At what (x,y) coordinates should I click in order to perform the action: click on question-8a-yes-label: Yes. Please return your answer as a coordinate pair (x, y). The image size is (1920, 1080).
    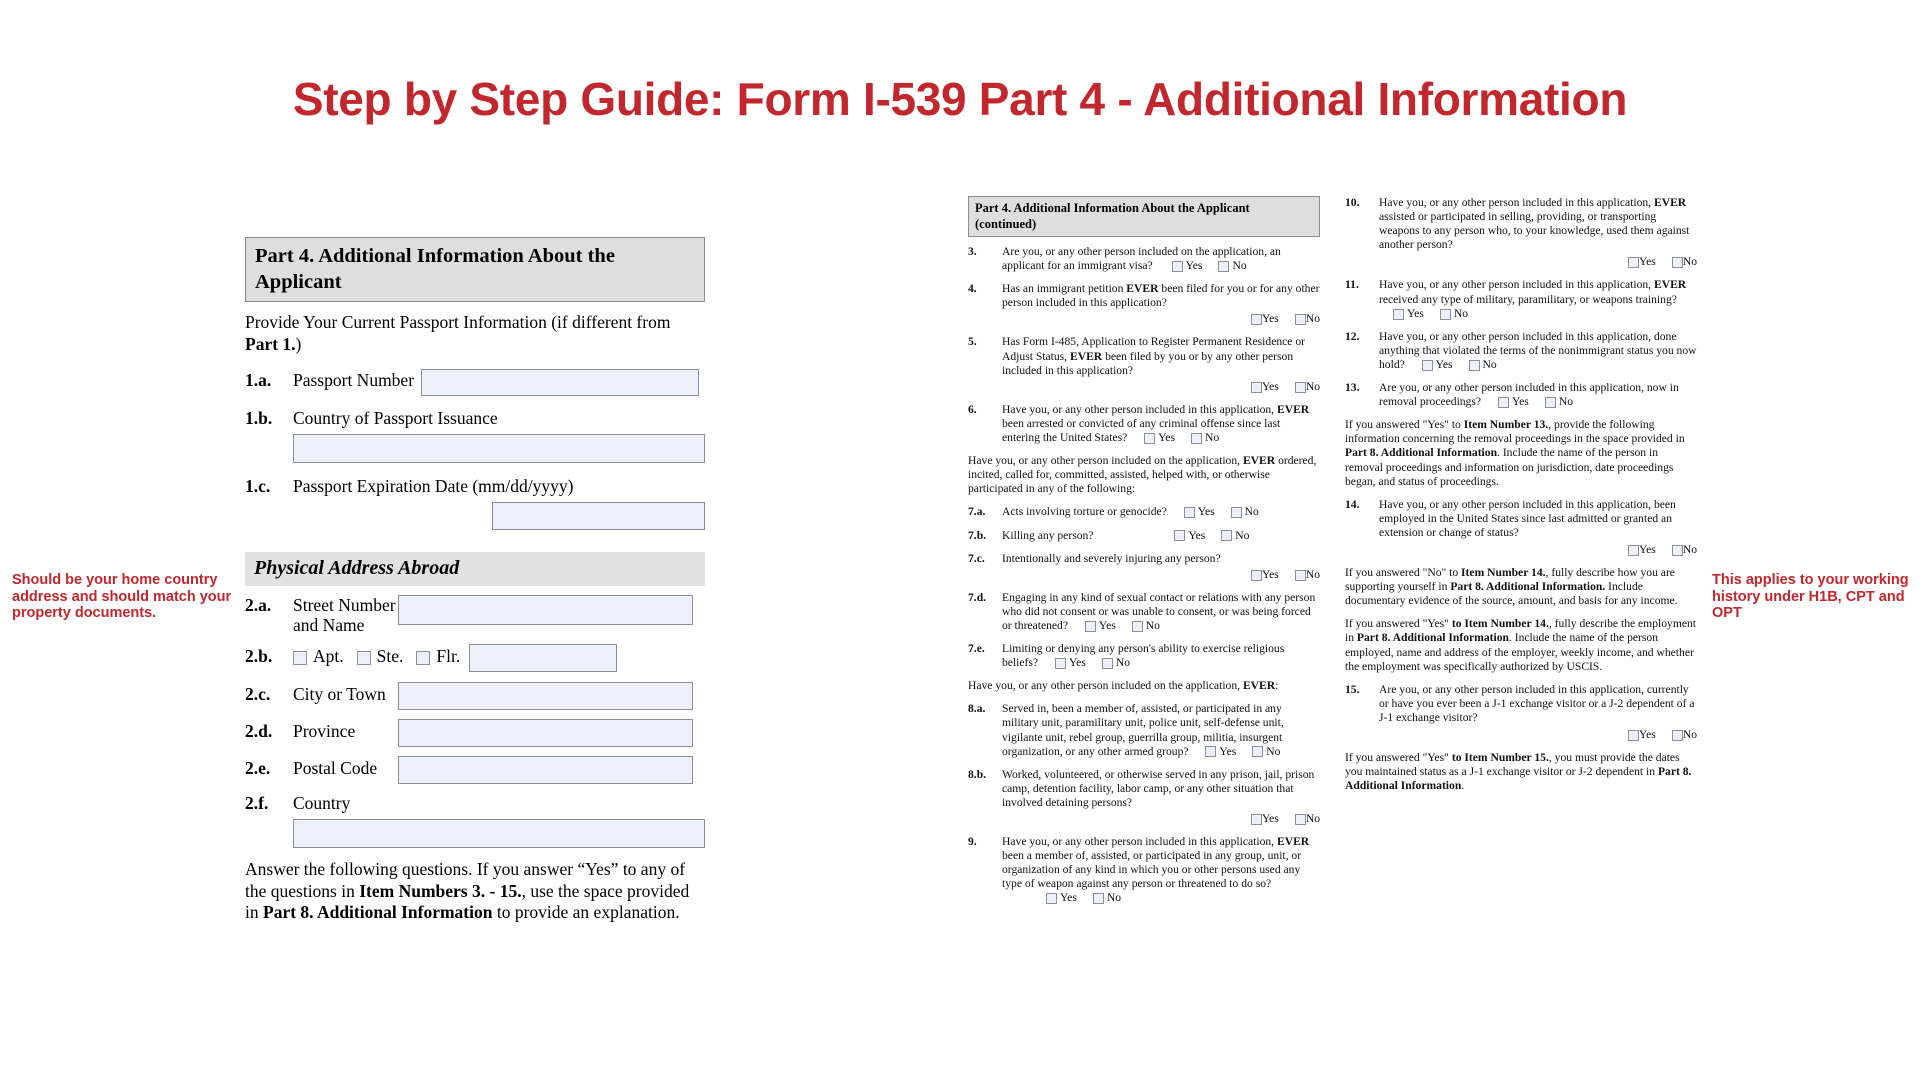
    Looking at the image, I should click on (1228, 751).